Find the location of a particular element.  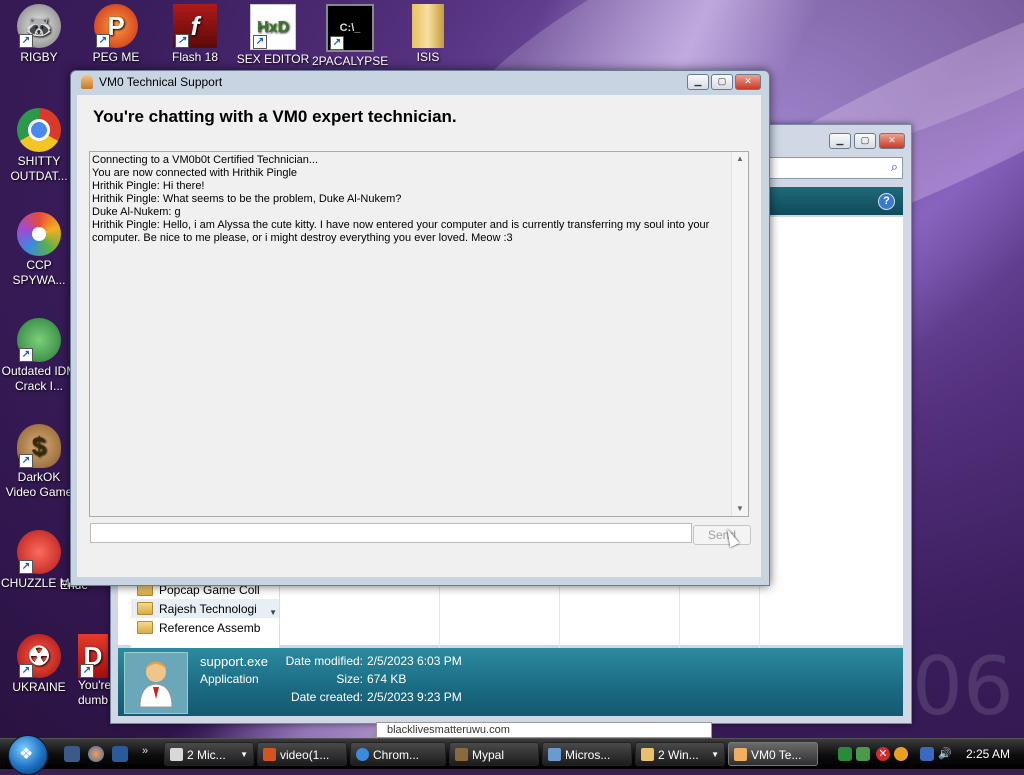

console-icon: C:\_ ↗ is located at coordinates (350, 28).